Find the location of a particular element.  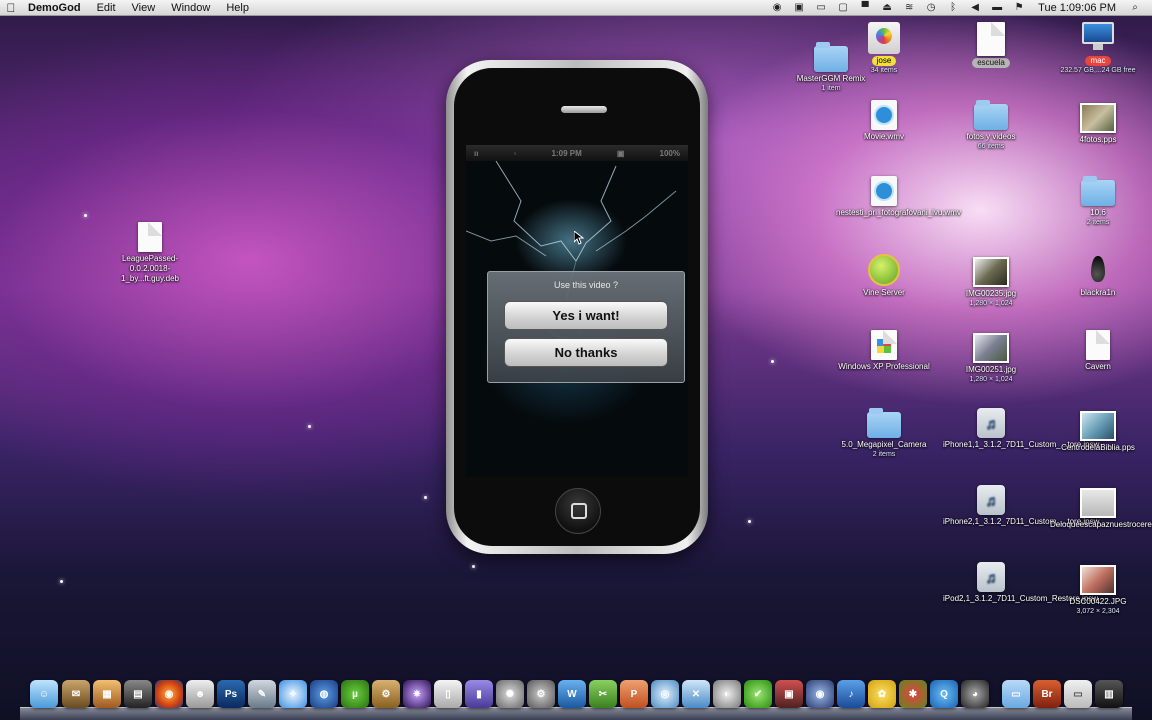

eye-icon: ◉ is located at coordinates (777, 7).